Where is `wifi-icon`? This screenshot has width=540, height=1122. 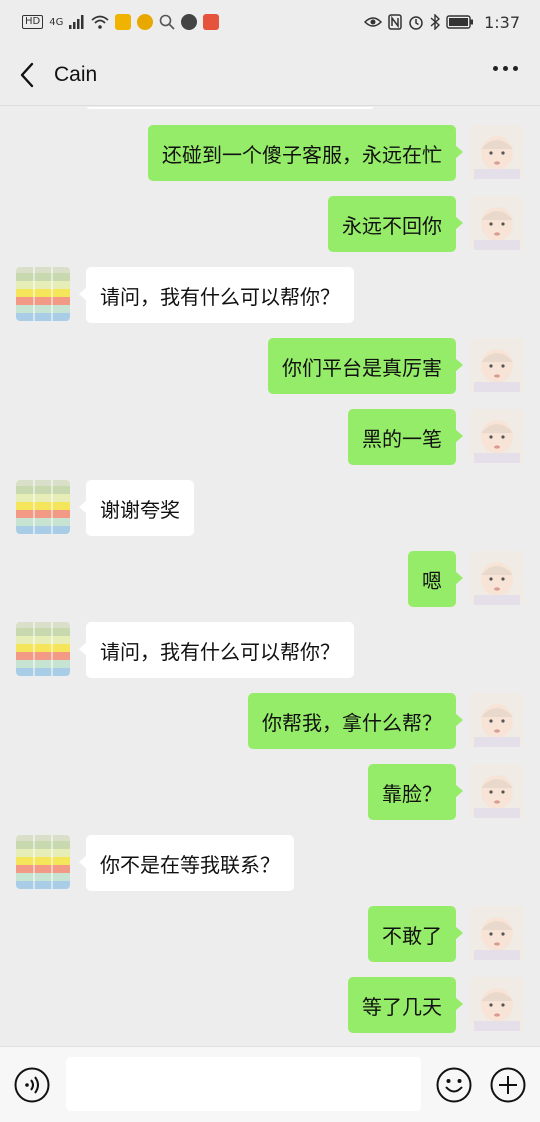 wifi-icon is located at coordinates (100, 22).